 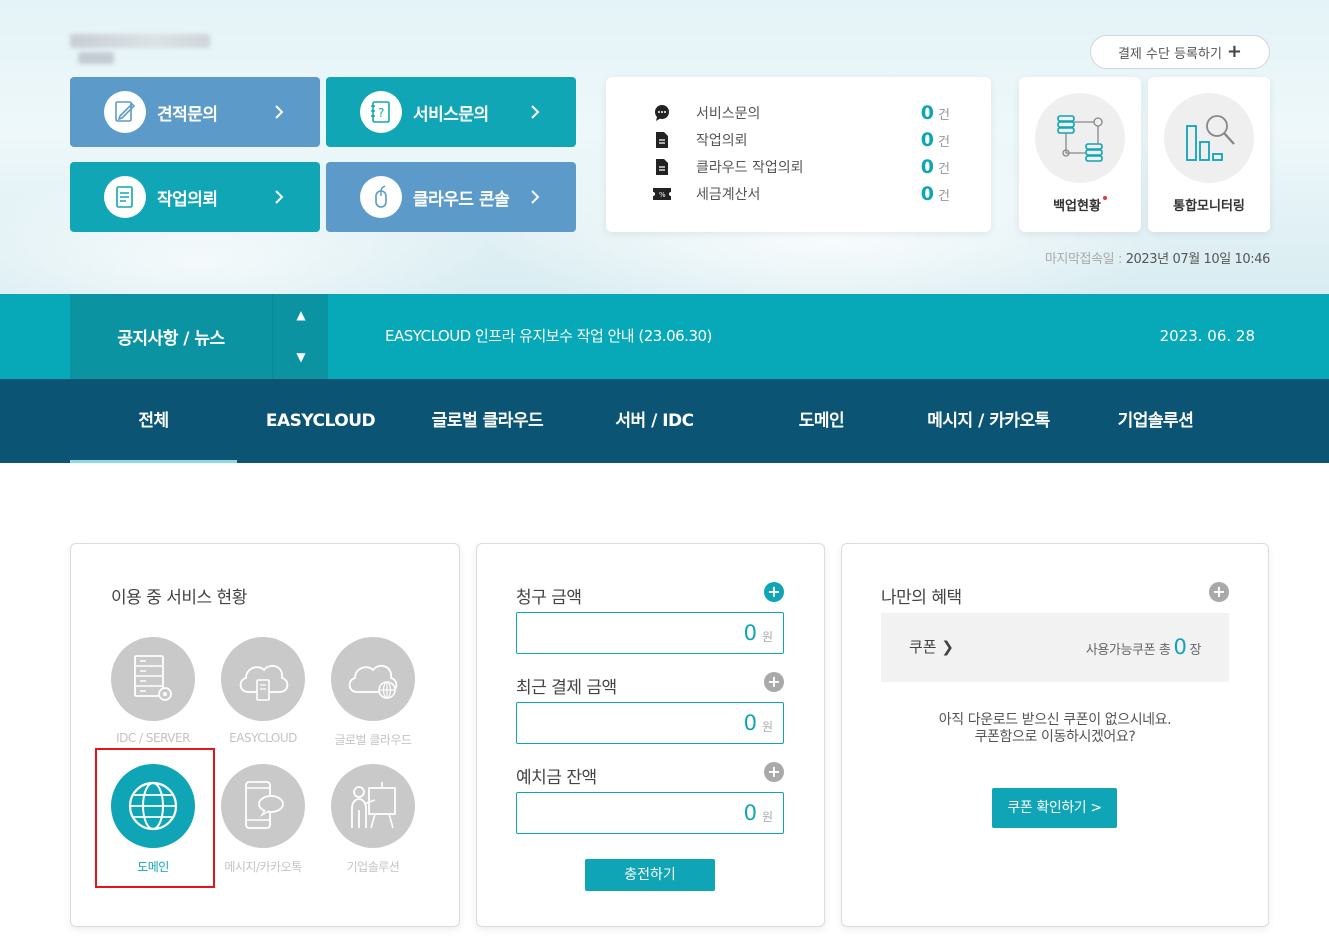 What do you see at coordinates (1209, 138) in the screenshot?
I see `monitoring-chart-icon` at bounding box center [1209, 138].